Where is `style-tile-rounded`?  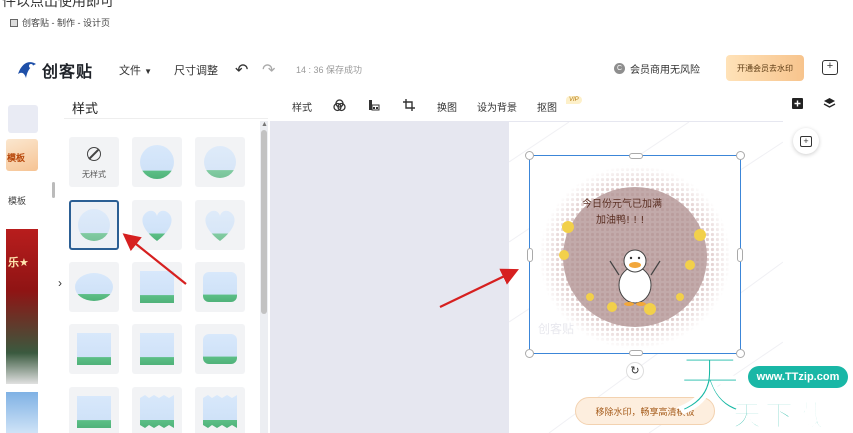
style-tile-rounded is located at coordinates (220, 287).